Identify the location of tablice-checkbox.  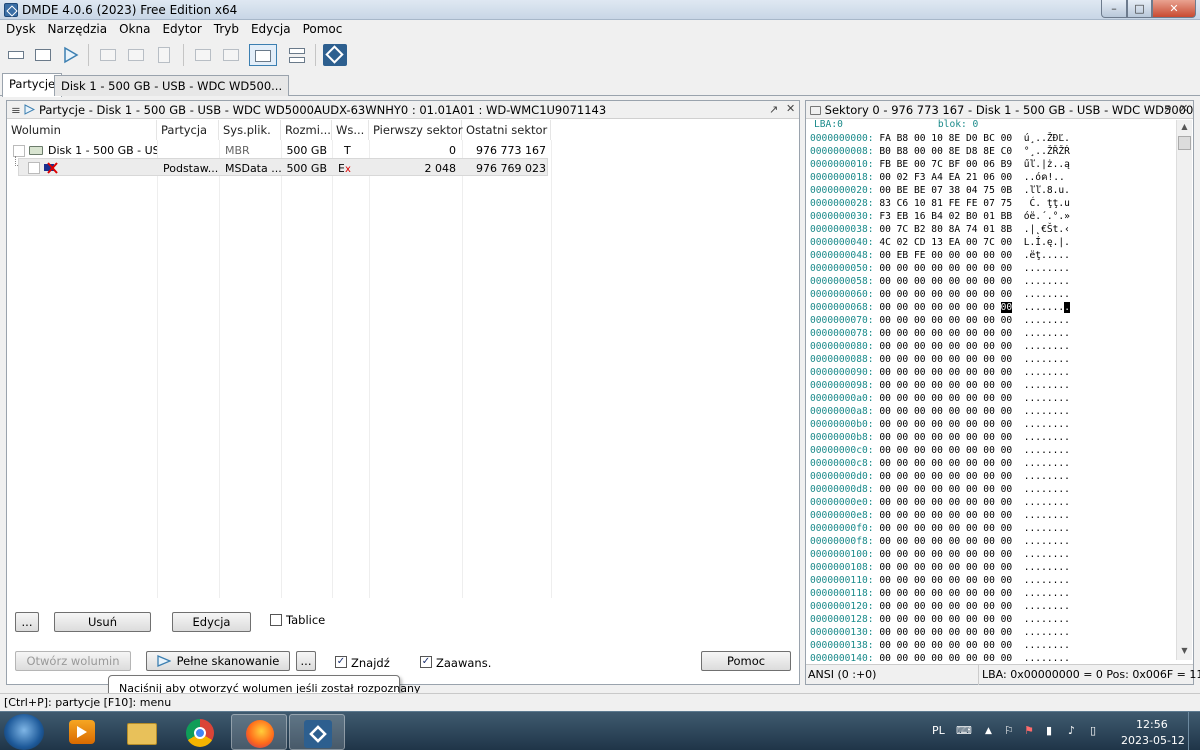
(276, 620).